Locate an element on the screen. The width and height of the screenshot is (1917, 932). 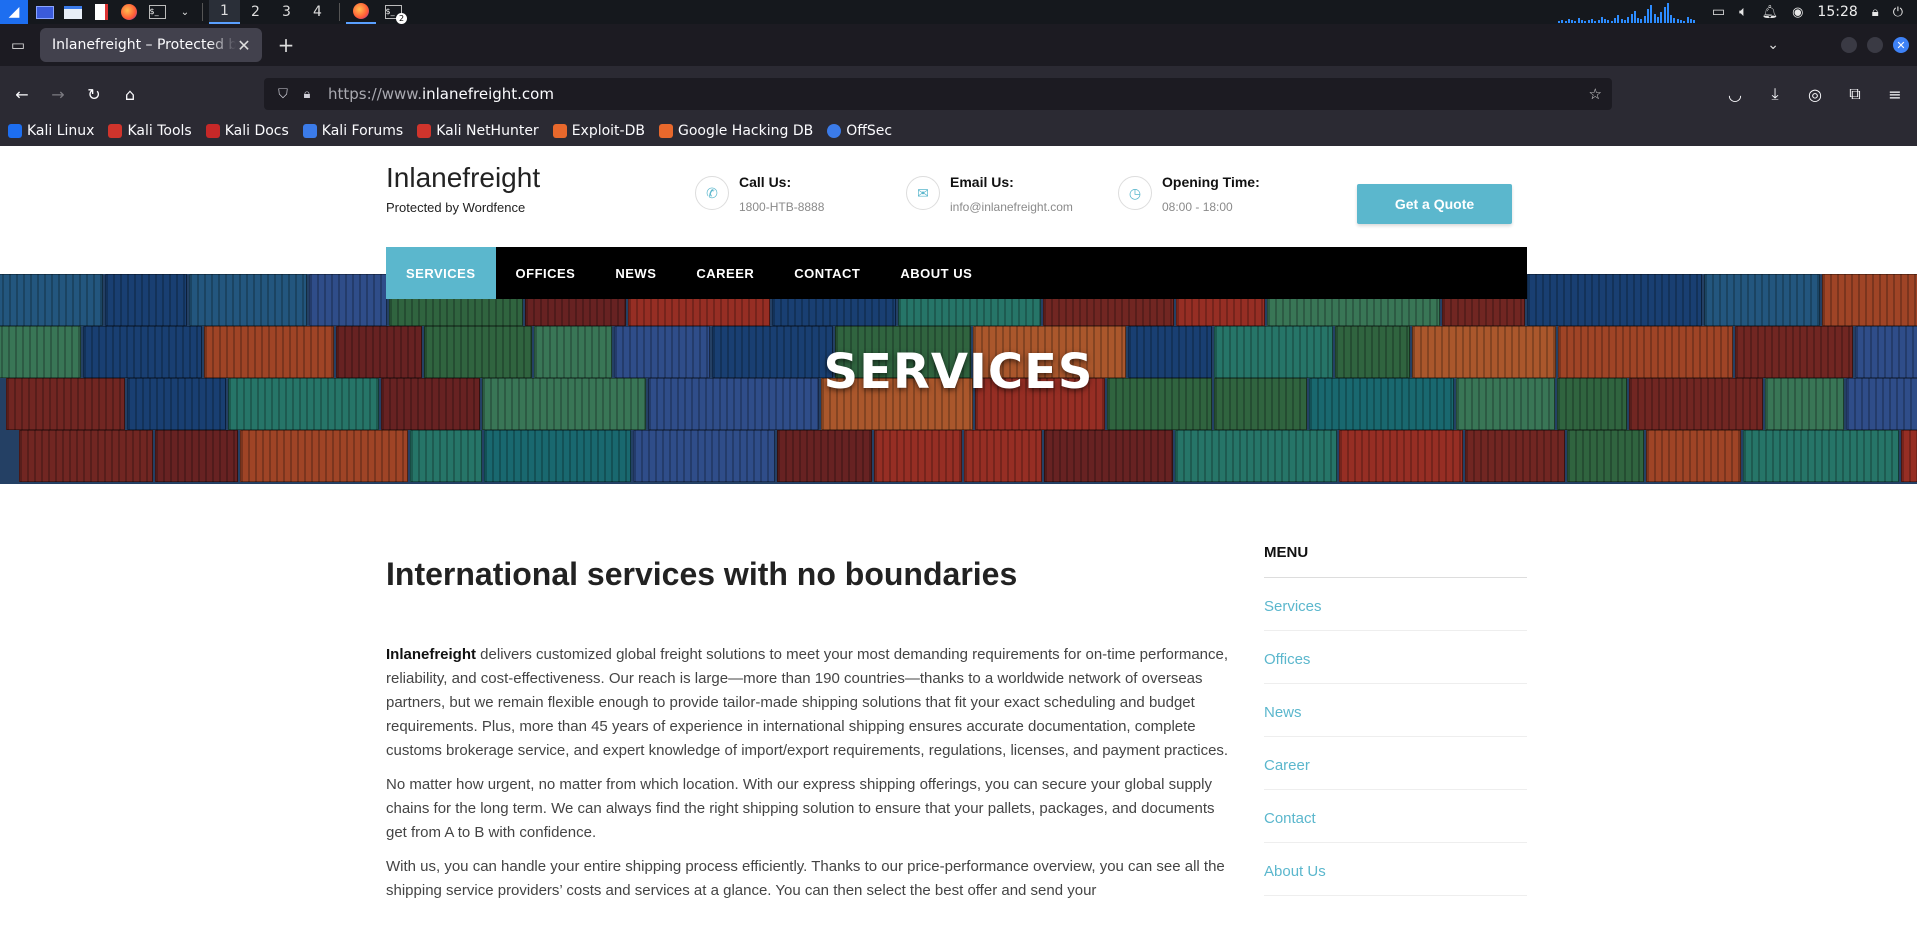
url-text: https://www.inlanefreight.com is located at coordinates (441, 94).